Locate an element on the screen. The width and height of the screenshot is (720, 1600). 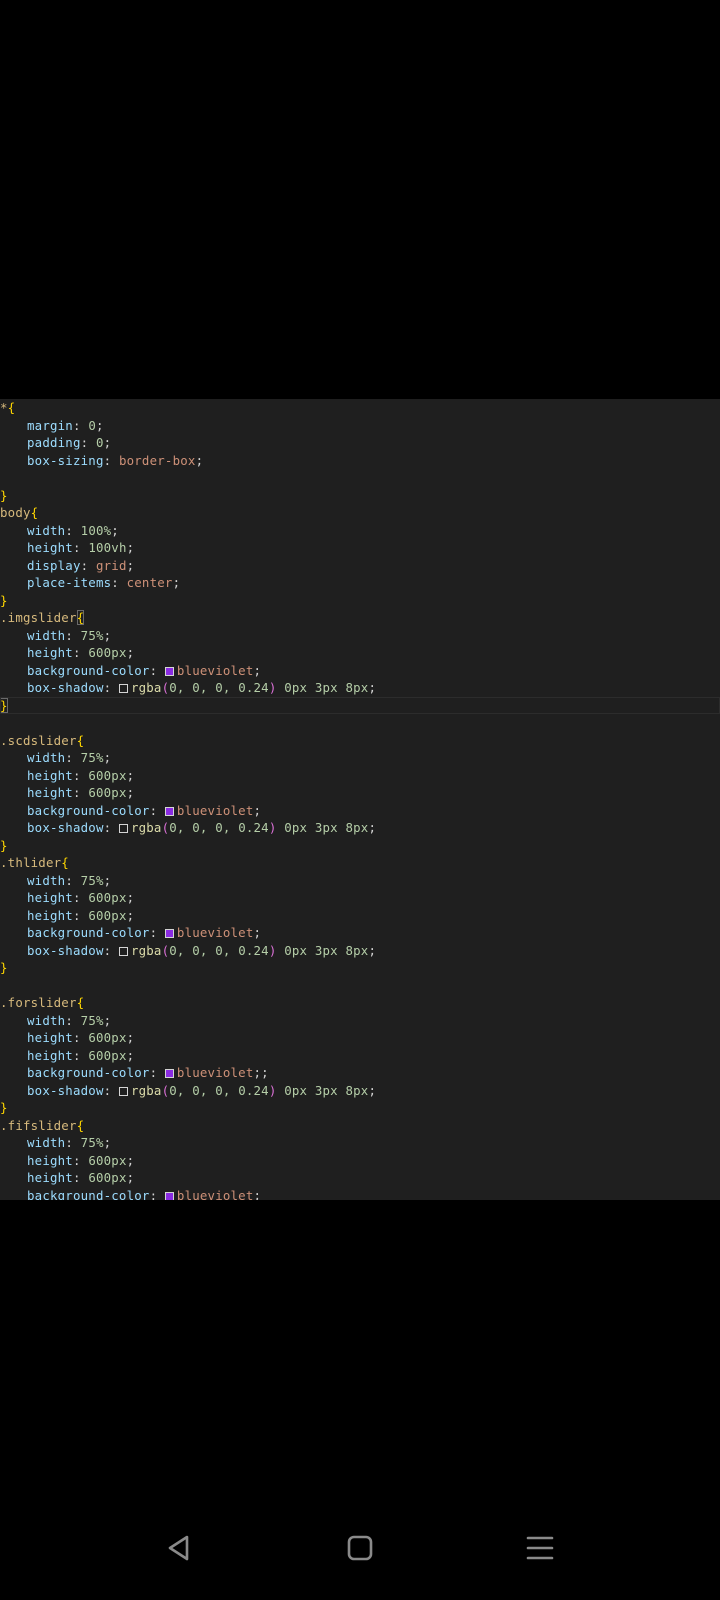
close-brace-token: } is located at coordinates (4, 705).